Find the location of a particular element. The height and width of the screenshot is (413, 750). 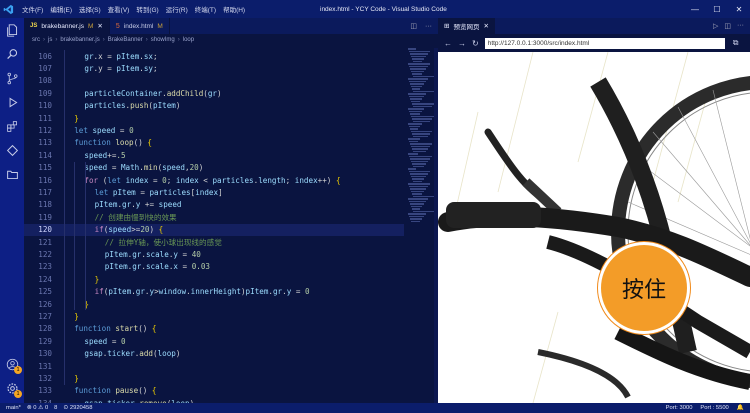

code-line: 111} is located at coordinates (214, 118).